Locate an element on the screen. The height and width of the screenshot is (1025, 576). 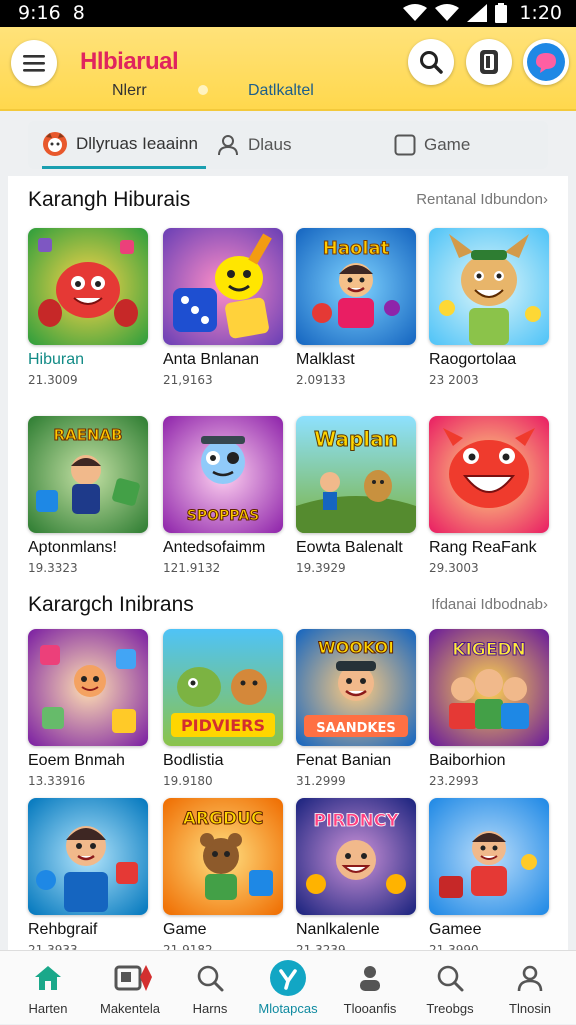
filter-tab-users: Dlaus is located at coordinates (253, 145).